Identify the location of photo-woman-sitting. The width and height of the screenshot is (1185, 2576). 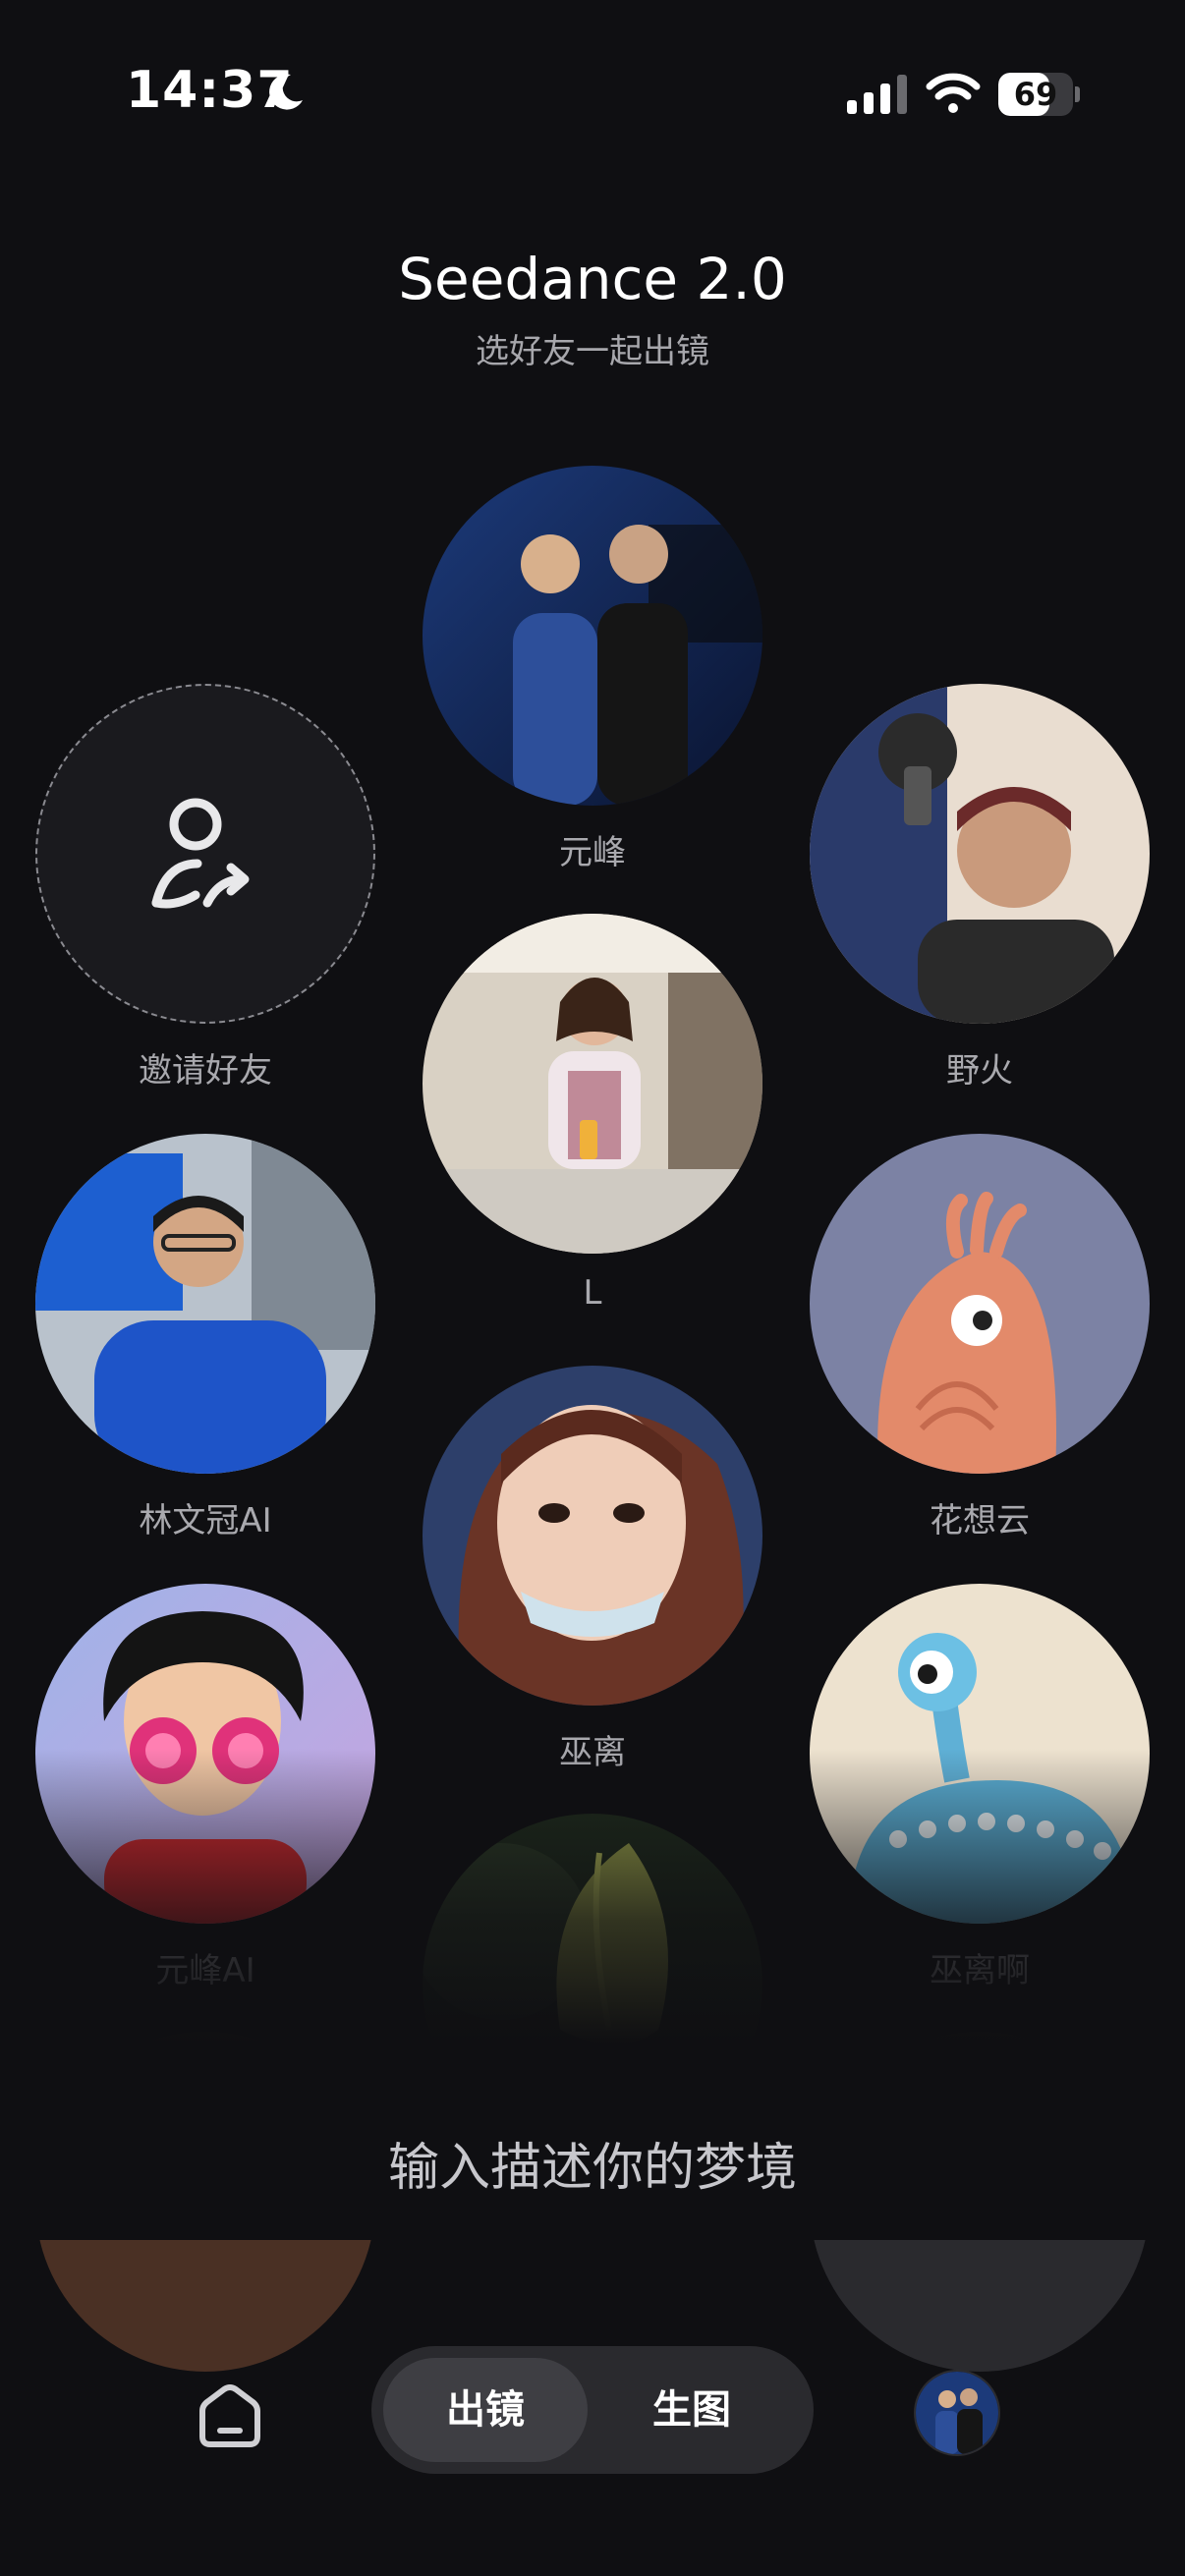
(592, 1084).